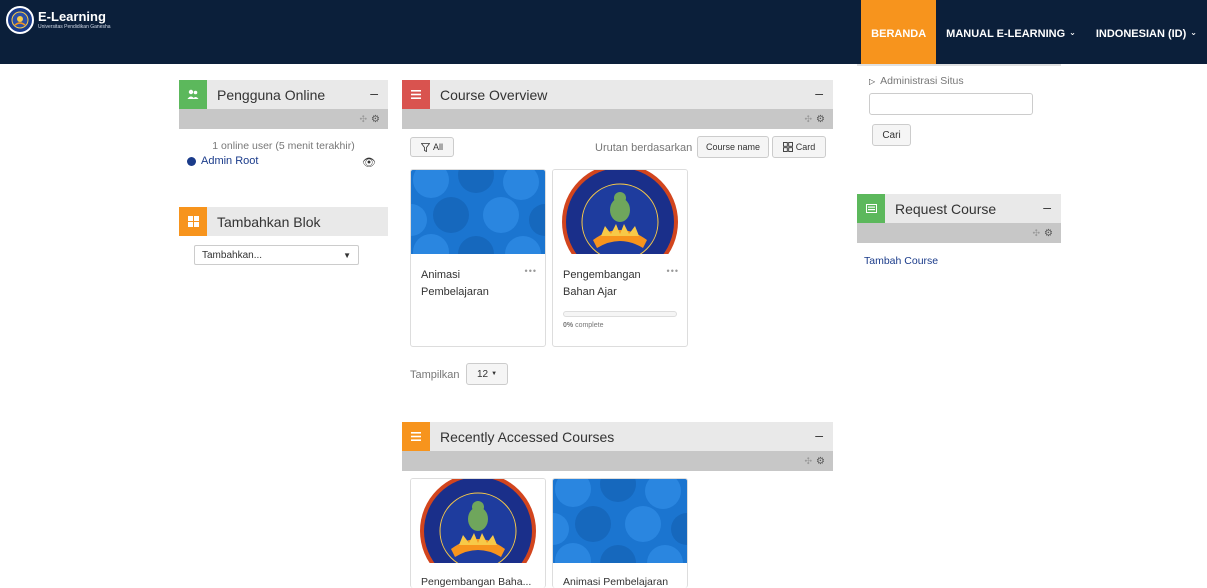  I want to click on grid-icon, so click(193, 221).